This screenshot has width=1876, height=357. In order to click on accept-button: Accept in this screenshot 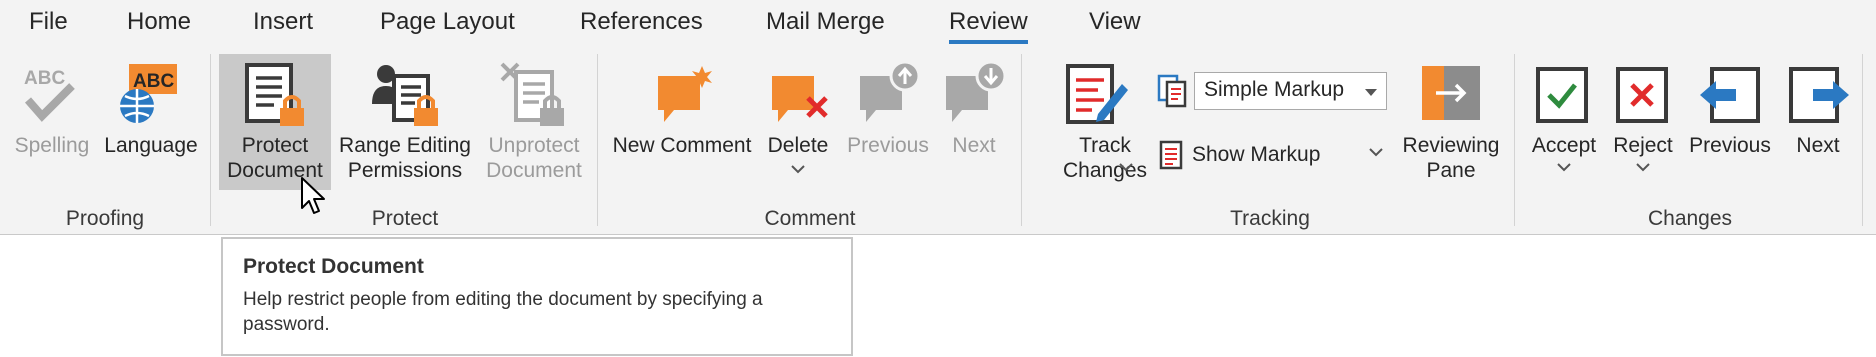, I will do `click(1564, 120)`.